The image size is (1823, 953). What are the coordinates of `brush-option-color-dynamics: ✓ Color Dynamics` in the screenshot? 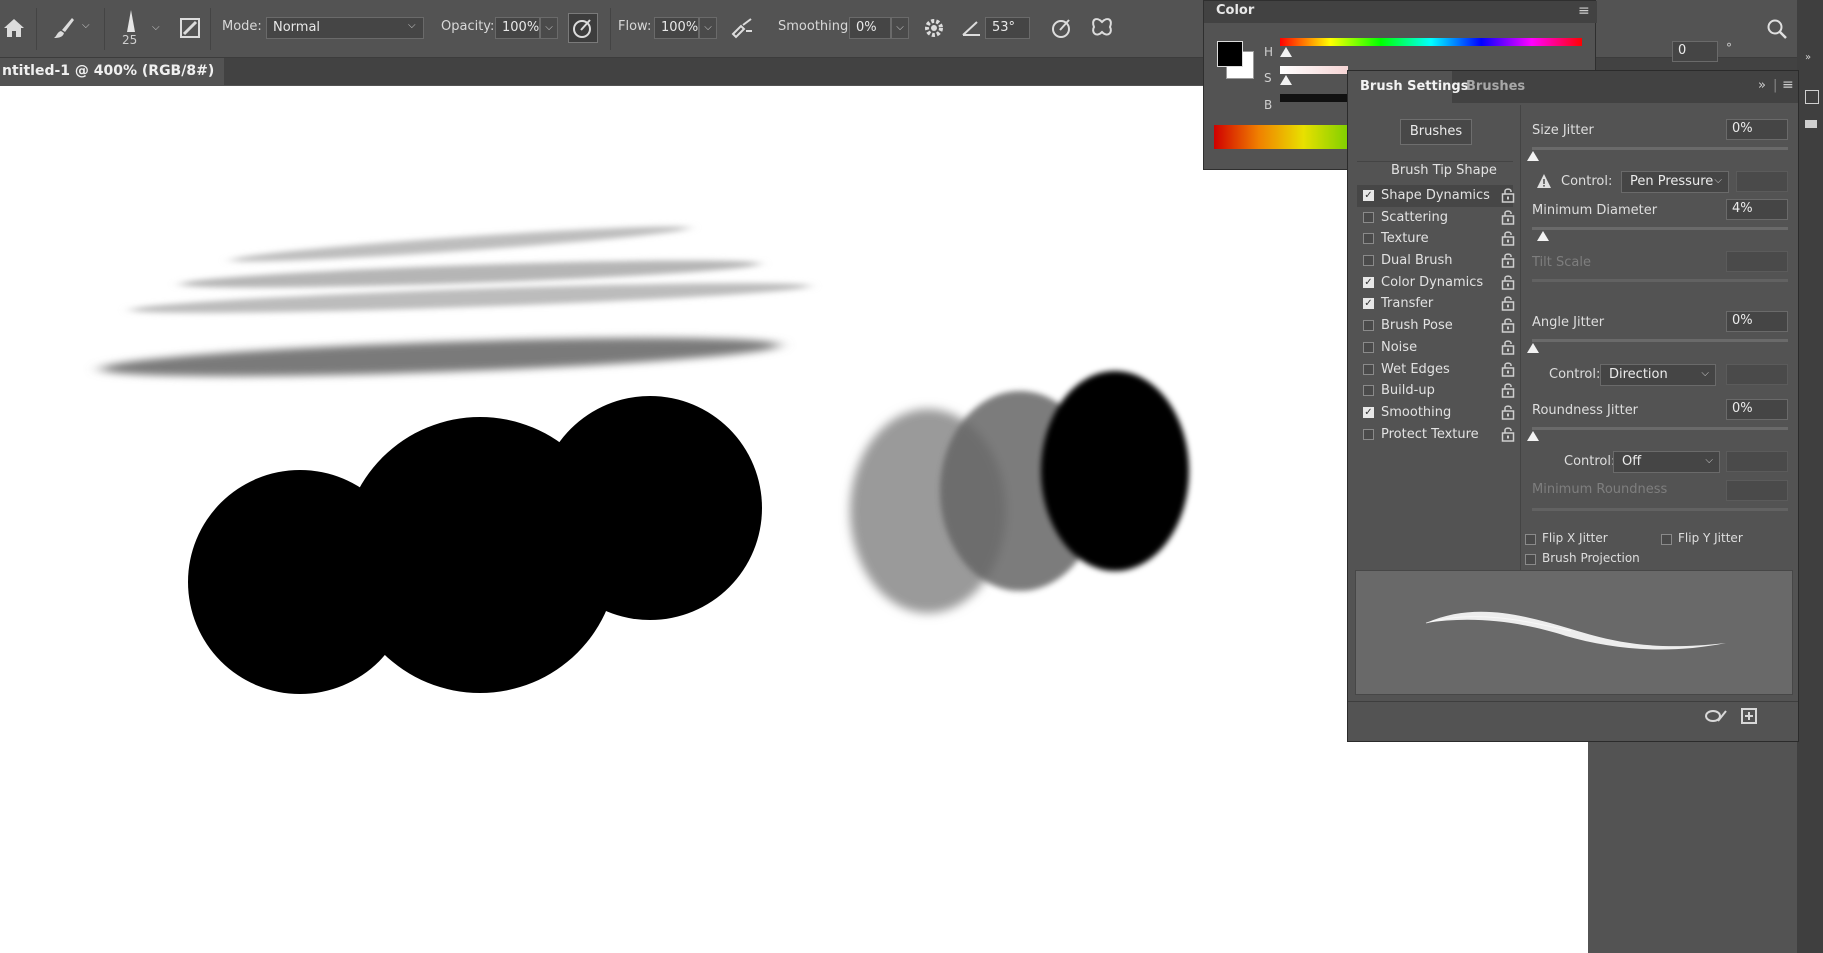 It's located at (1436, 283).